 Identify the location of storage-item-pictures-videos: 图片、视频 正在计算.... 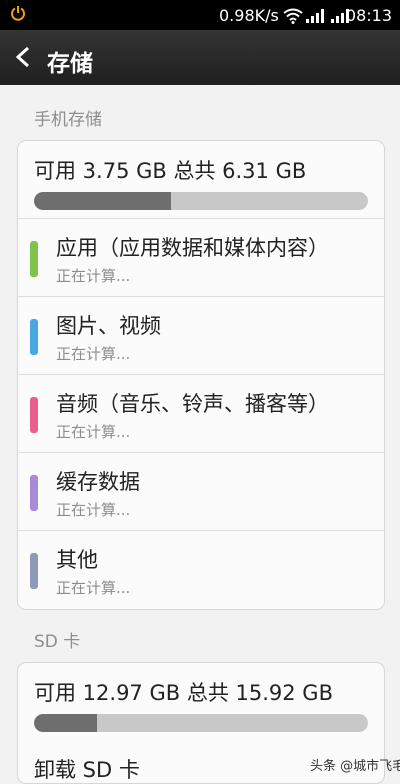
(201, 335).